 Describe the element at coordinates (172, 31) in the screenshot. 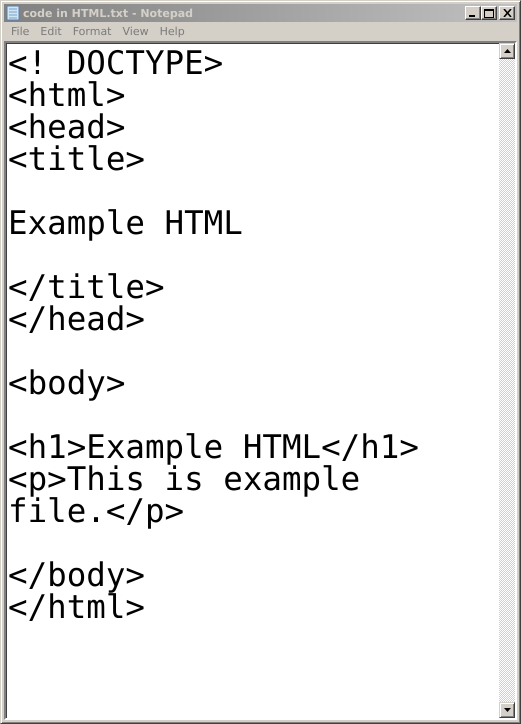

I see `menu-item: Help` at that location.